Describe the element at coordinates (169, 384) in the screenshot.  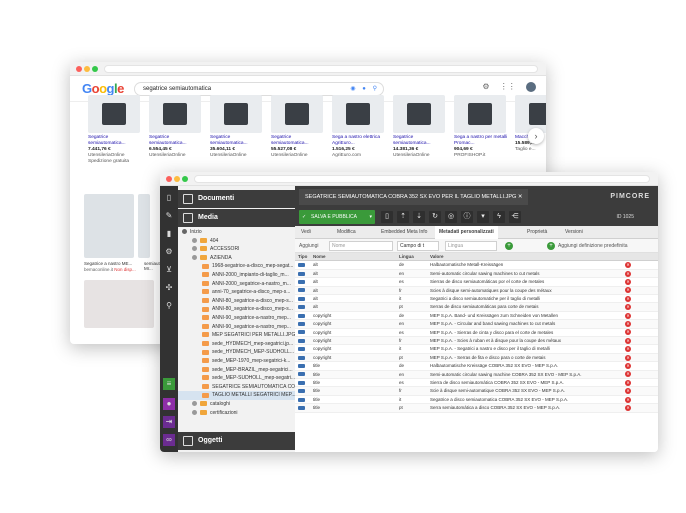
I see `notifications-icon: ≡` at that location.